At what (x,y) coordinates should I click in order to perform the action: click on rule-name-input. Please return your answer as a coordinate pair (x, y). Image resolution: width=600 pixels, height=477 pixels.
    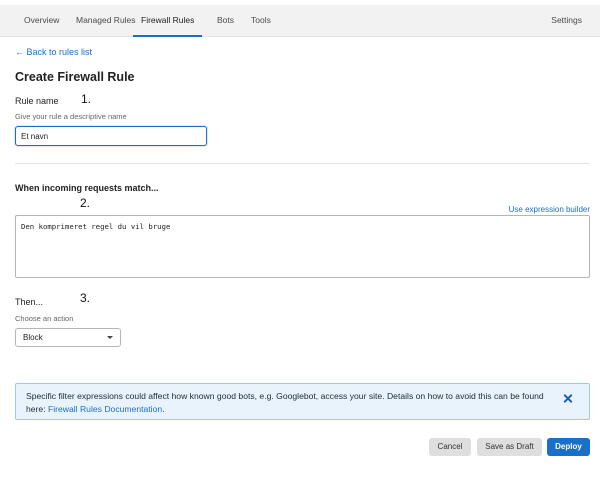
    Looking at the image, I should click on (111, 136).